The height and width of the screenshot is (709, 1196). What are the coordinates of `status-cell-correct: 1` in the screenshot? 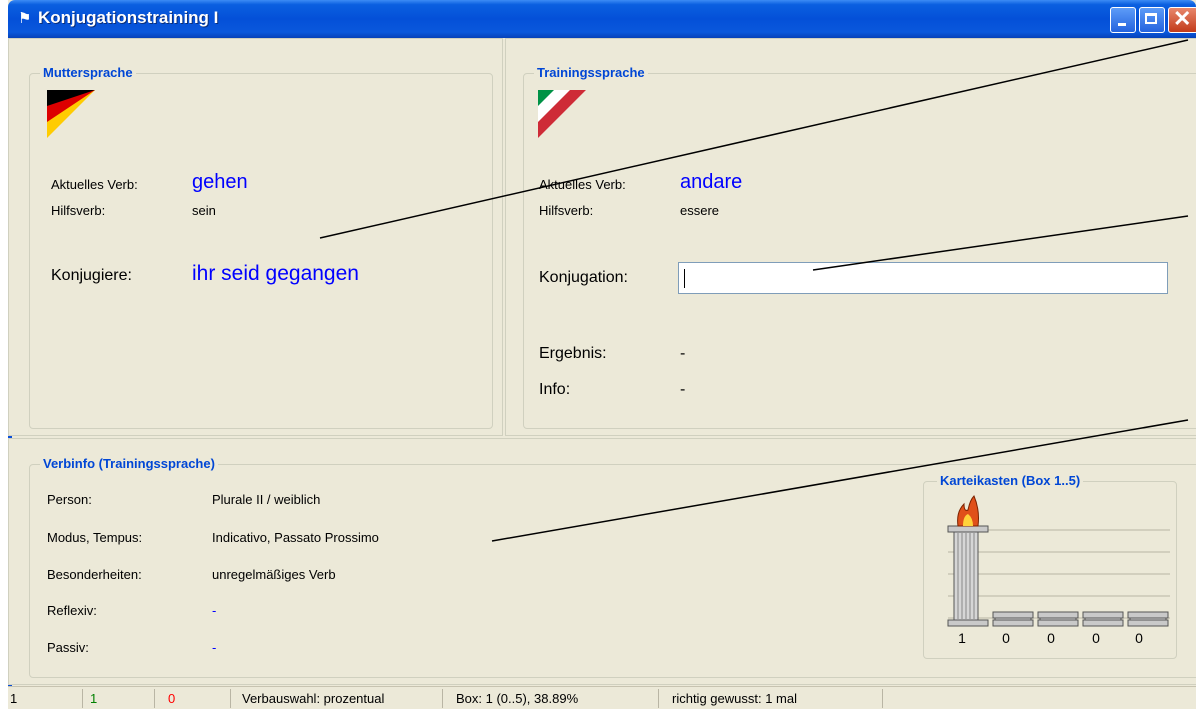 It's located at (122, 698).